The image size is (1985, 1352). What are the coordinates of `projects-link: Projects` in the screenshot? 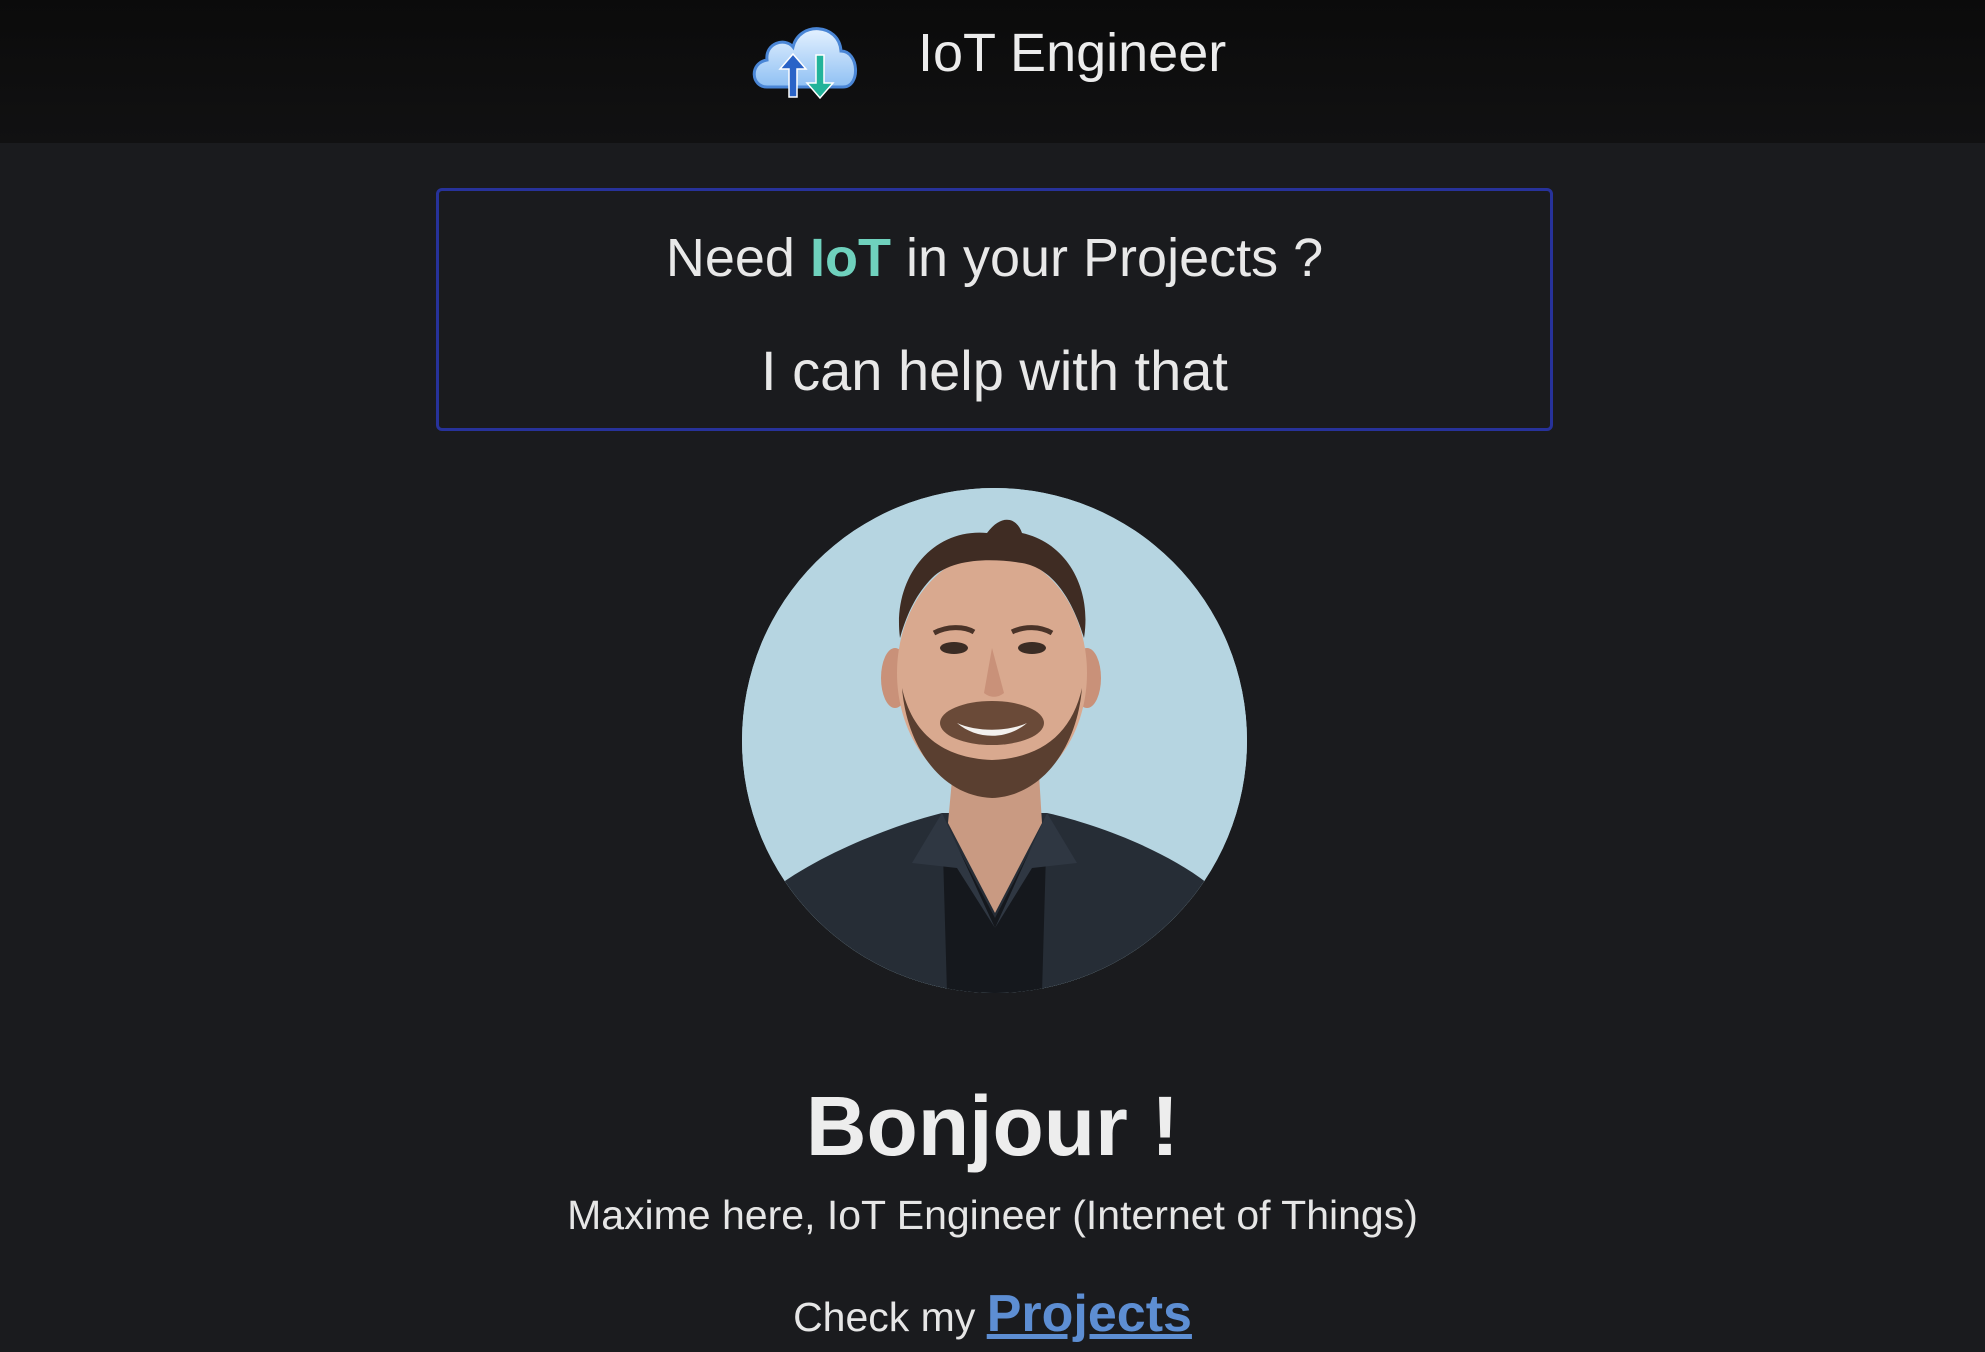 It's located at (1089, 1314).